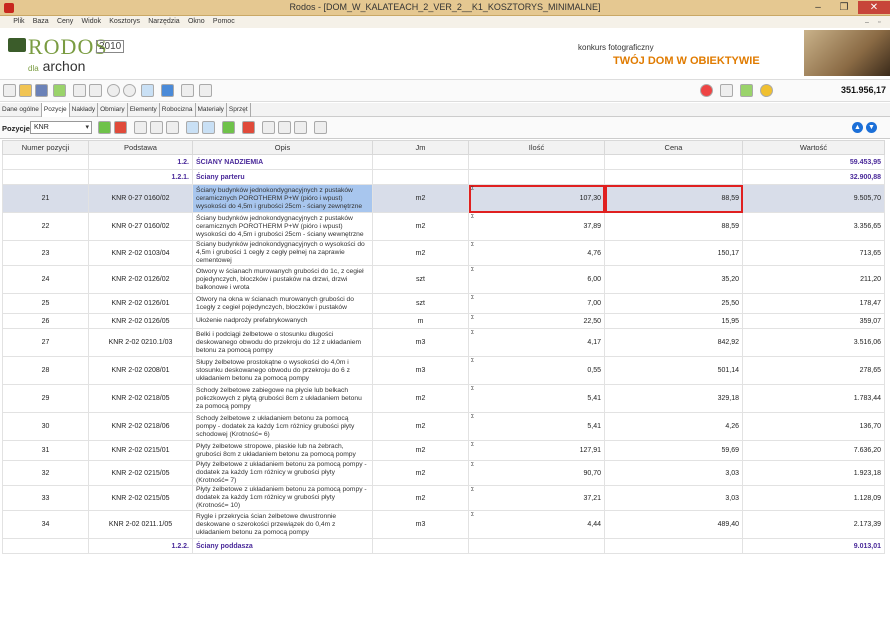  I want to click on cell-wartosc: 32.900,88, so click(813, 177).